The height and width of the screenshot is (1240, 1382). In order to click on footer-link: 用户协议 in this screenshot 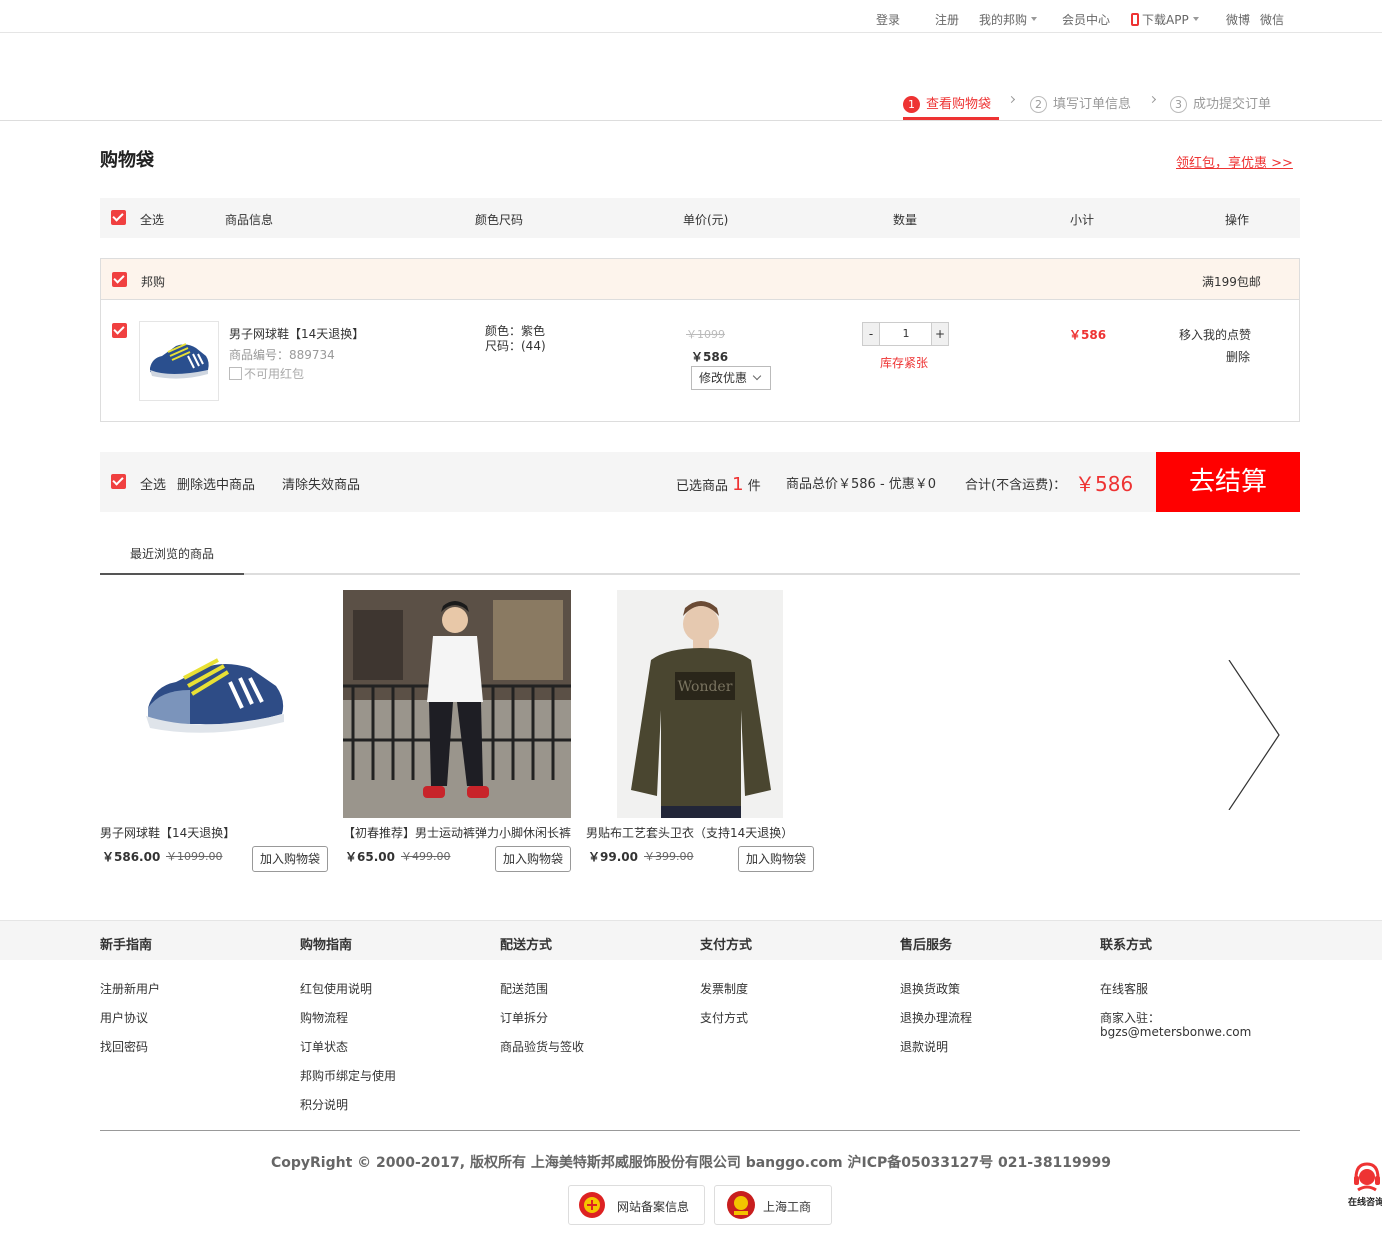, I will do `click(124, 1017)`.